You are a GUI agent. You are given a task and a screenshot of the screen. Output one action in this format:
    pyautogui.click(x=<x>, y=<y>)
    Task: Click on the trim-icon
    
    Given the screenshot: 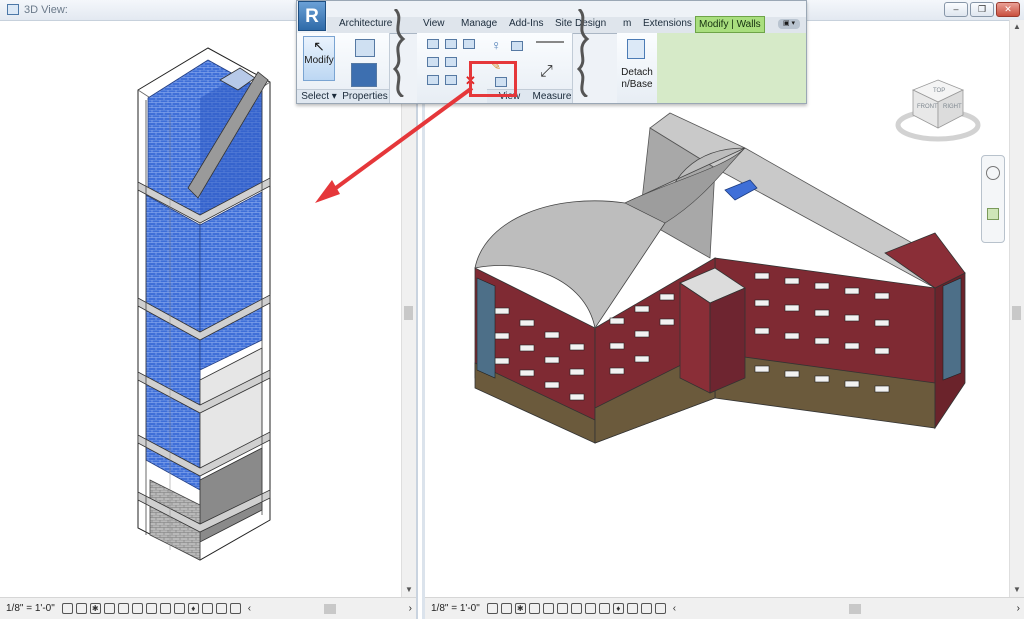 What is the action you would take?
    pyautogui.click(x=451, y=80)
    